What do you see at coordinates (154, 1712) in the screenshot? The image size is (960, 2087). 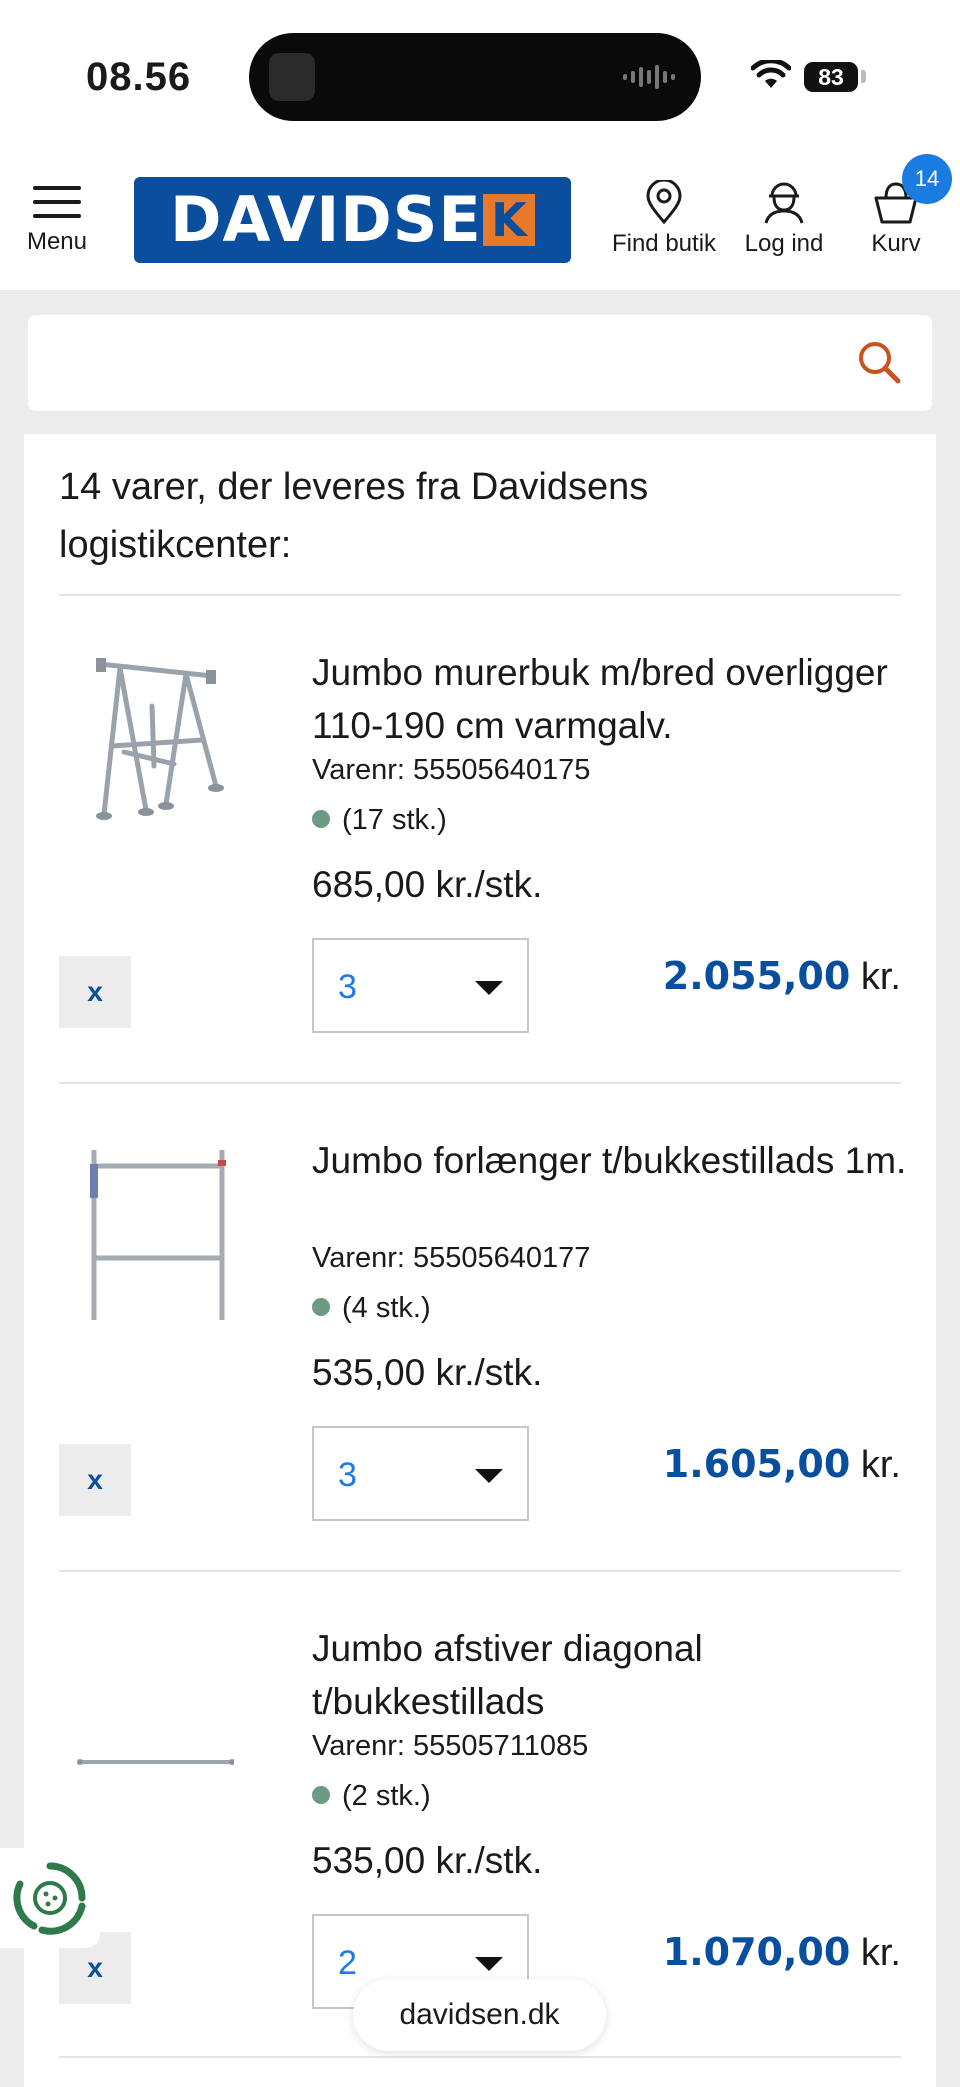 I see `product-image-diagonal-brace` at bounding box center [154, 1712].